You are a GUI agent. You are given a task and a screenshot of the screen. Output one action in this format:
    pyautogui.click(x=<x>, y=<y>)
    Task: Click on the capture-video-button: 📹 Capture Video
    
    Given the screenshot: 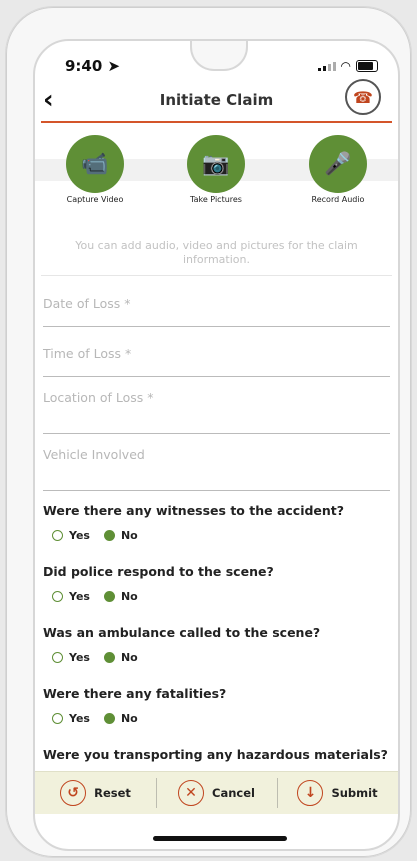 What is the action you would take?
    pyautogui.click(x=95, y=169)
    